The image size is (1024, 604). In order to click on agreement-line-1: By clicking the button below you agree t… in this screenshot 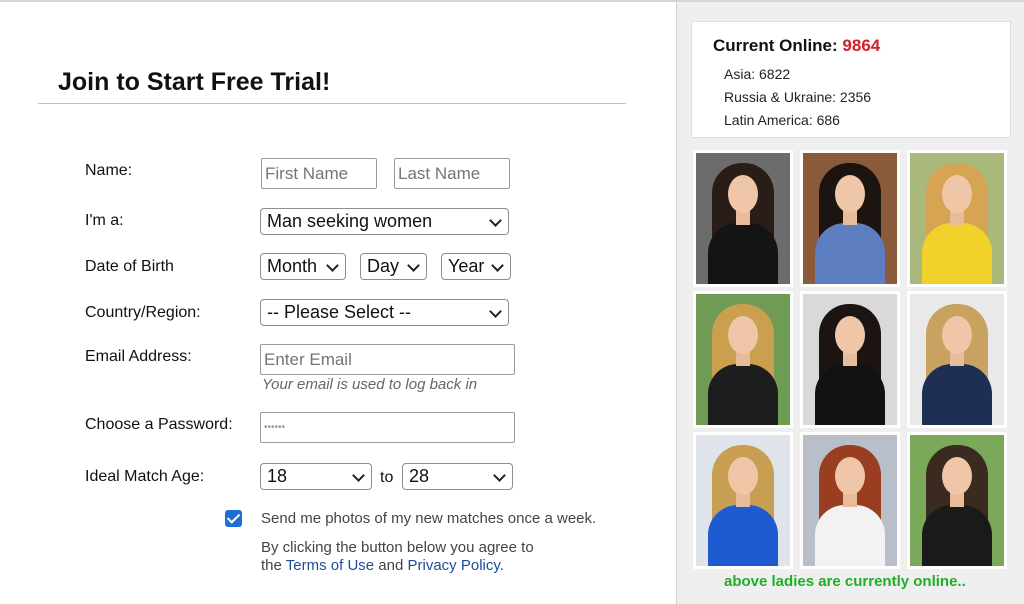, I will do `click(397, 547)`.